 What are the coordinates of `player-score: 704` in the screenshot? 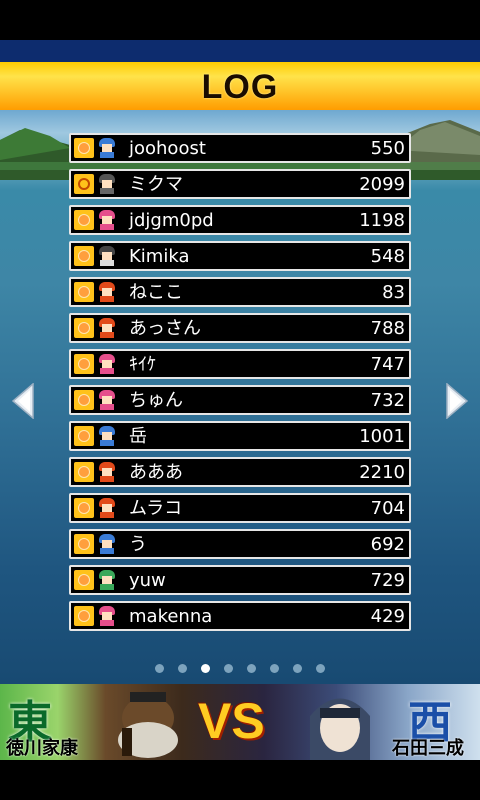 It's located at (387, 508).